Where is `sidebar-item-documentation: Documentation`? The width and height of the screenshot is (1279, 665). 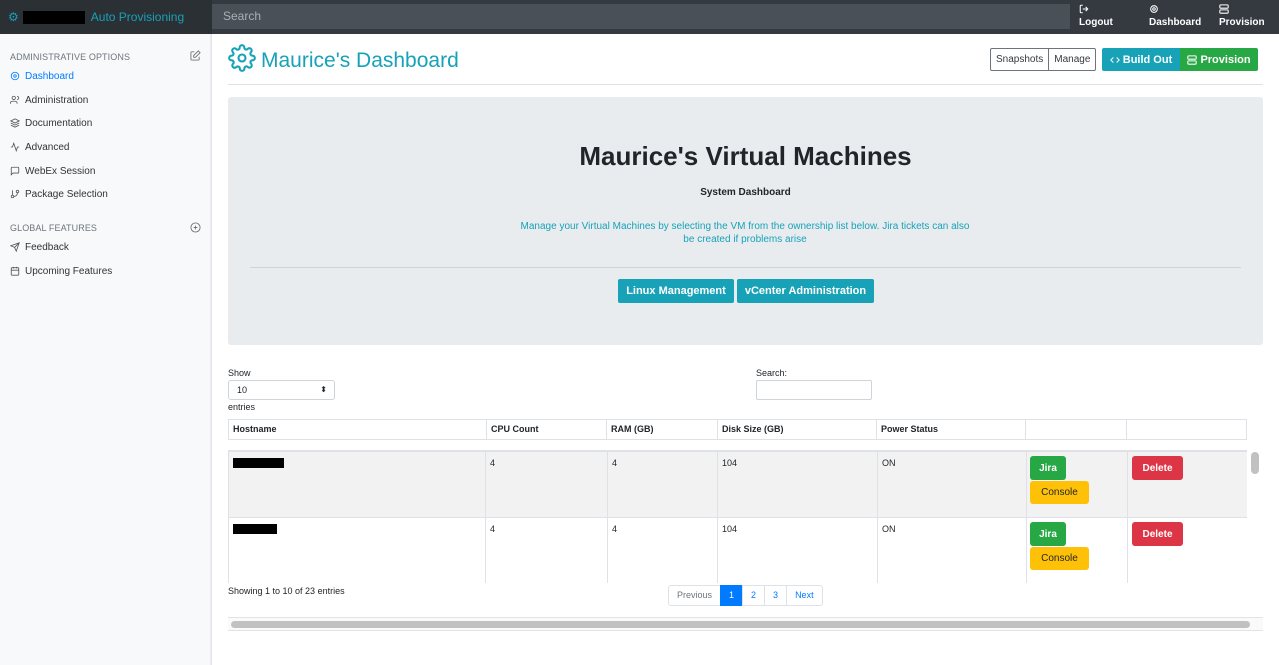
sidebar-item-documentation: Documentation is located at coordinates (51, 123).